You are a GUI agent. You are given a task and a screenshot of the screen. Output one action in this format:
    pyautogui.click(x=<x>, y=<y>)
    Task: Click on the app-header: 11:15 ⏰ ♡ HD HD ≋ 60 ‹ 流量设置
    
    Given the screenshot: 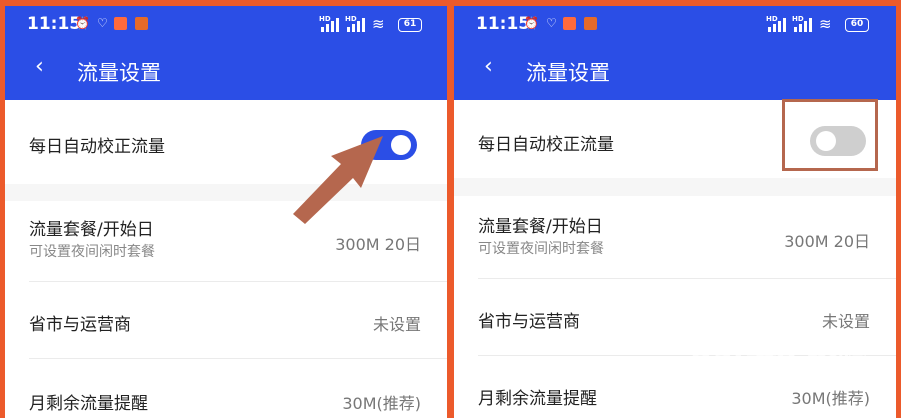 What is the action you would take?
    pyautogui.click(x=675, y=53)
    